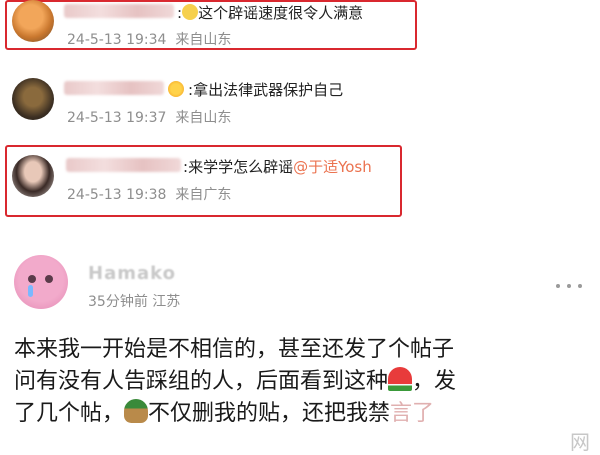 The height and width of the screenshot is (455, 600). What do you see at coordinates (277, 167) in the screenshot?
I see `comment-text: :来学学怎么辟谣@于适Yosh` at bounding box center [277, 167].